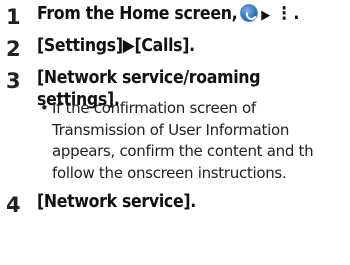 This screenshot has width=350, height=265. I want to click on note-line-1: • If the confirmation screen of, so click(195, 109).